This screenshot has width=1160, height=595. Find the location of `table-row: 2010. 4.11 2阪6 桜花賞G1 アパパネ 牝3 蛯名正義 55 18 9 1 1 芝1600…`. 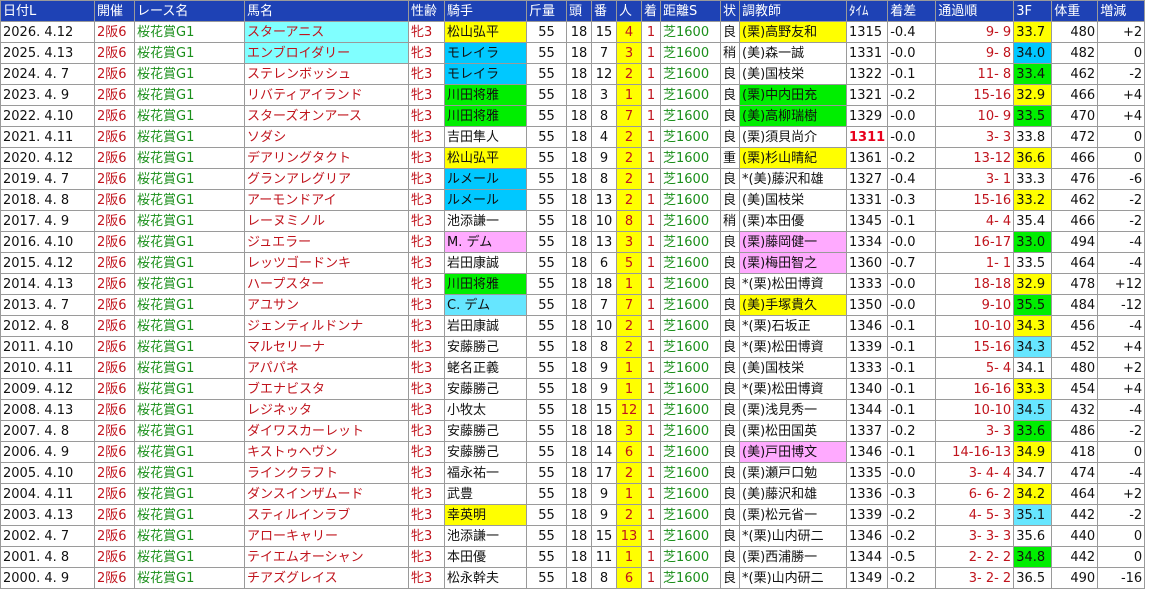

table-row: 2010. 4.11 2阪6 桜花賞G1 アパパネ 牝3 蛯名正義 55 18 9 1 1 芝1600… is located at coordinates (573, 368).